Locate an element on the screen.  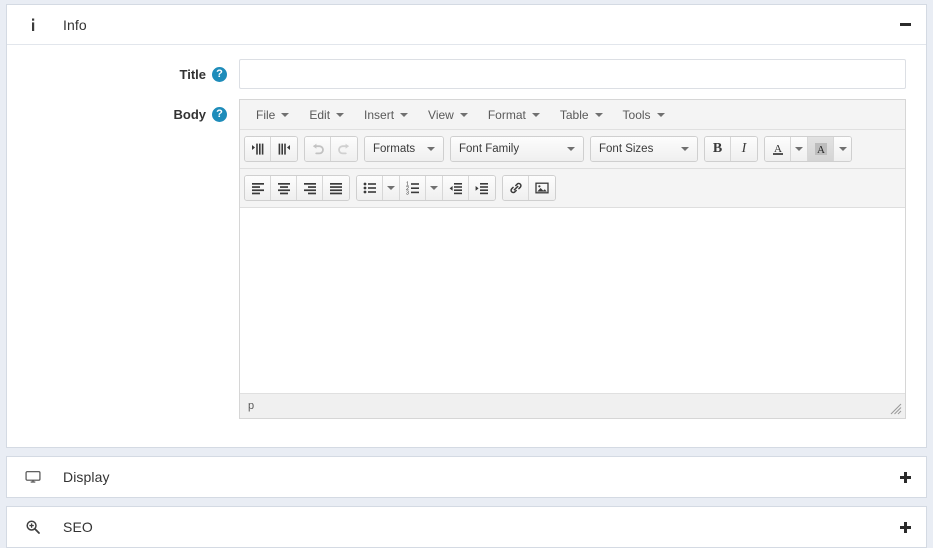
bold-button: B is located at coordinates (718, 149).